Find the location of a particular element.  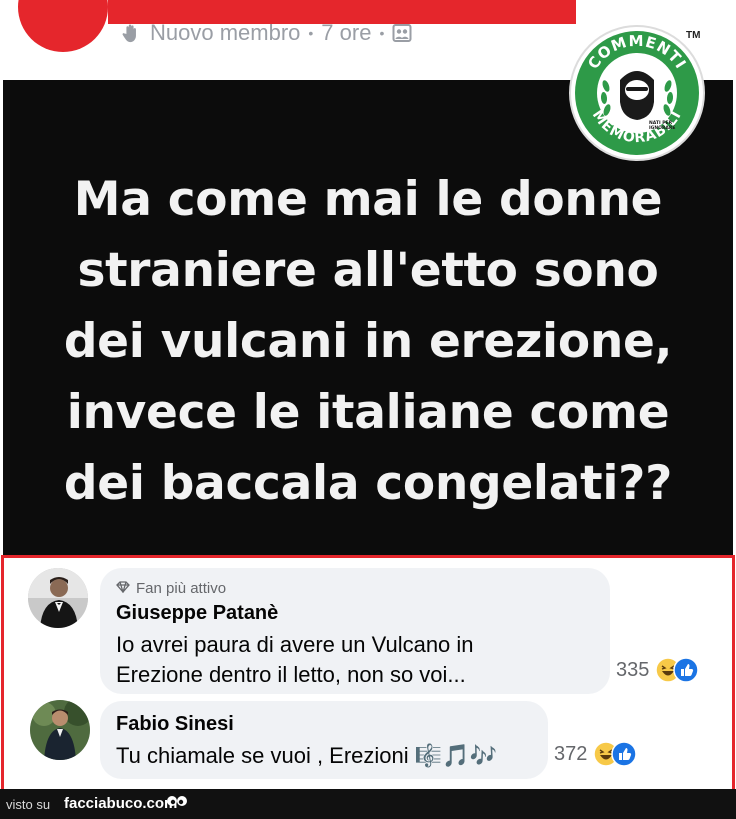

svg-text: IGNORARE is located at coordinates (662, 128).